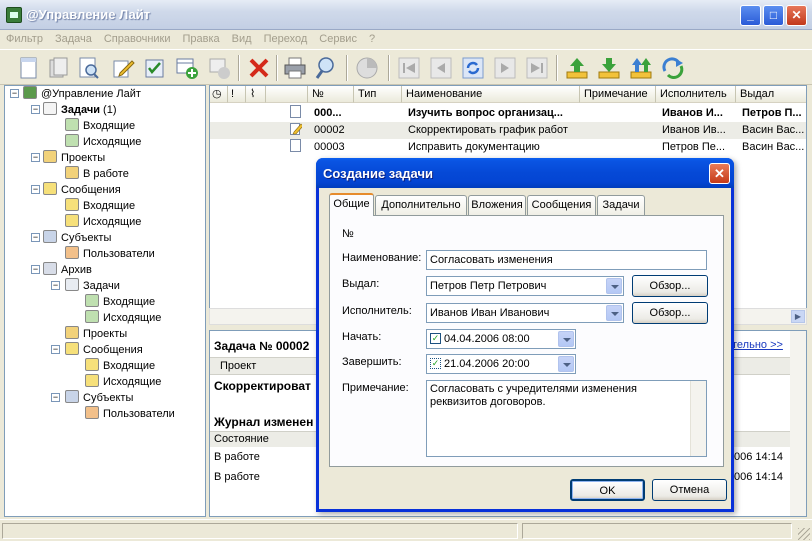 This screenshot has height=541, width=812. What do you see at coordinates (123, 68) in the screenshot?
I see `edit-pencil-icon` at bounding box center [123, 68].